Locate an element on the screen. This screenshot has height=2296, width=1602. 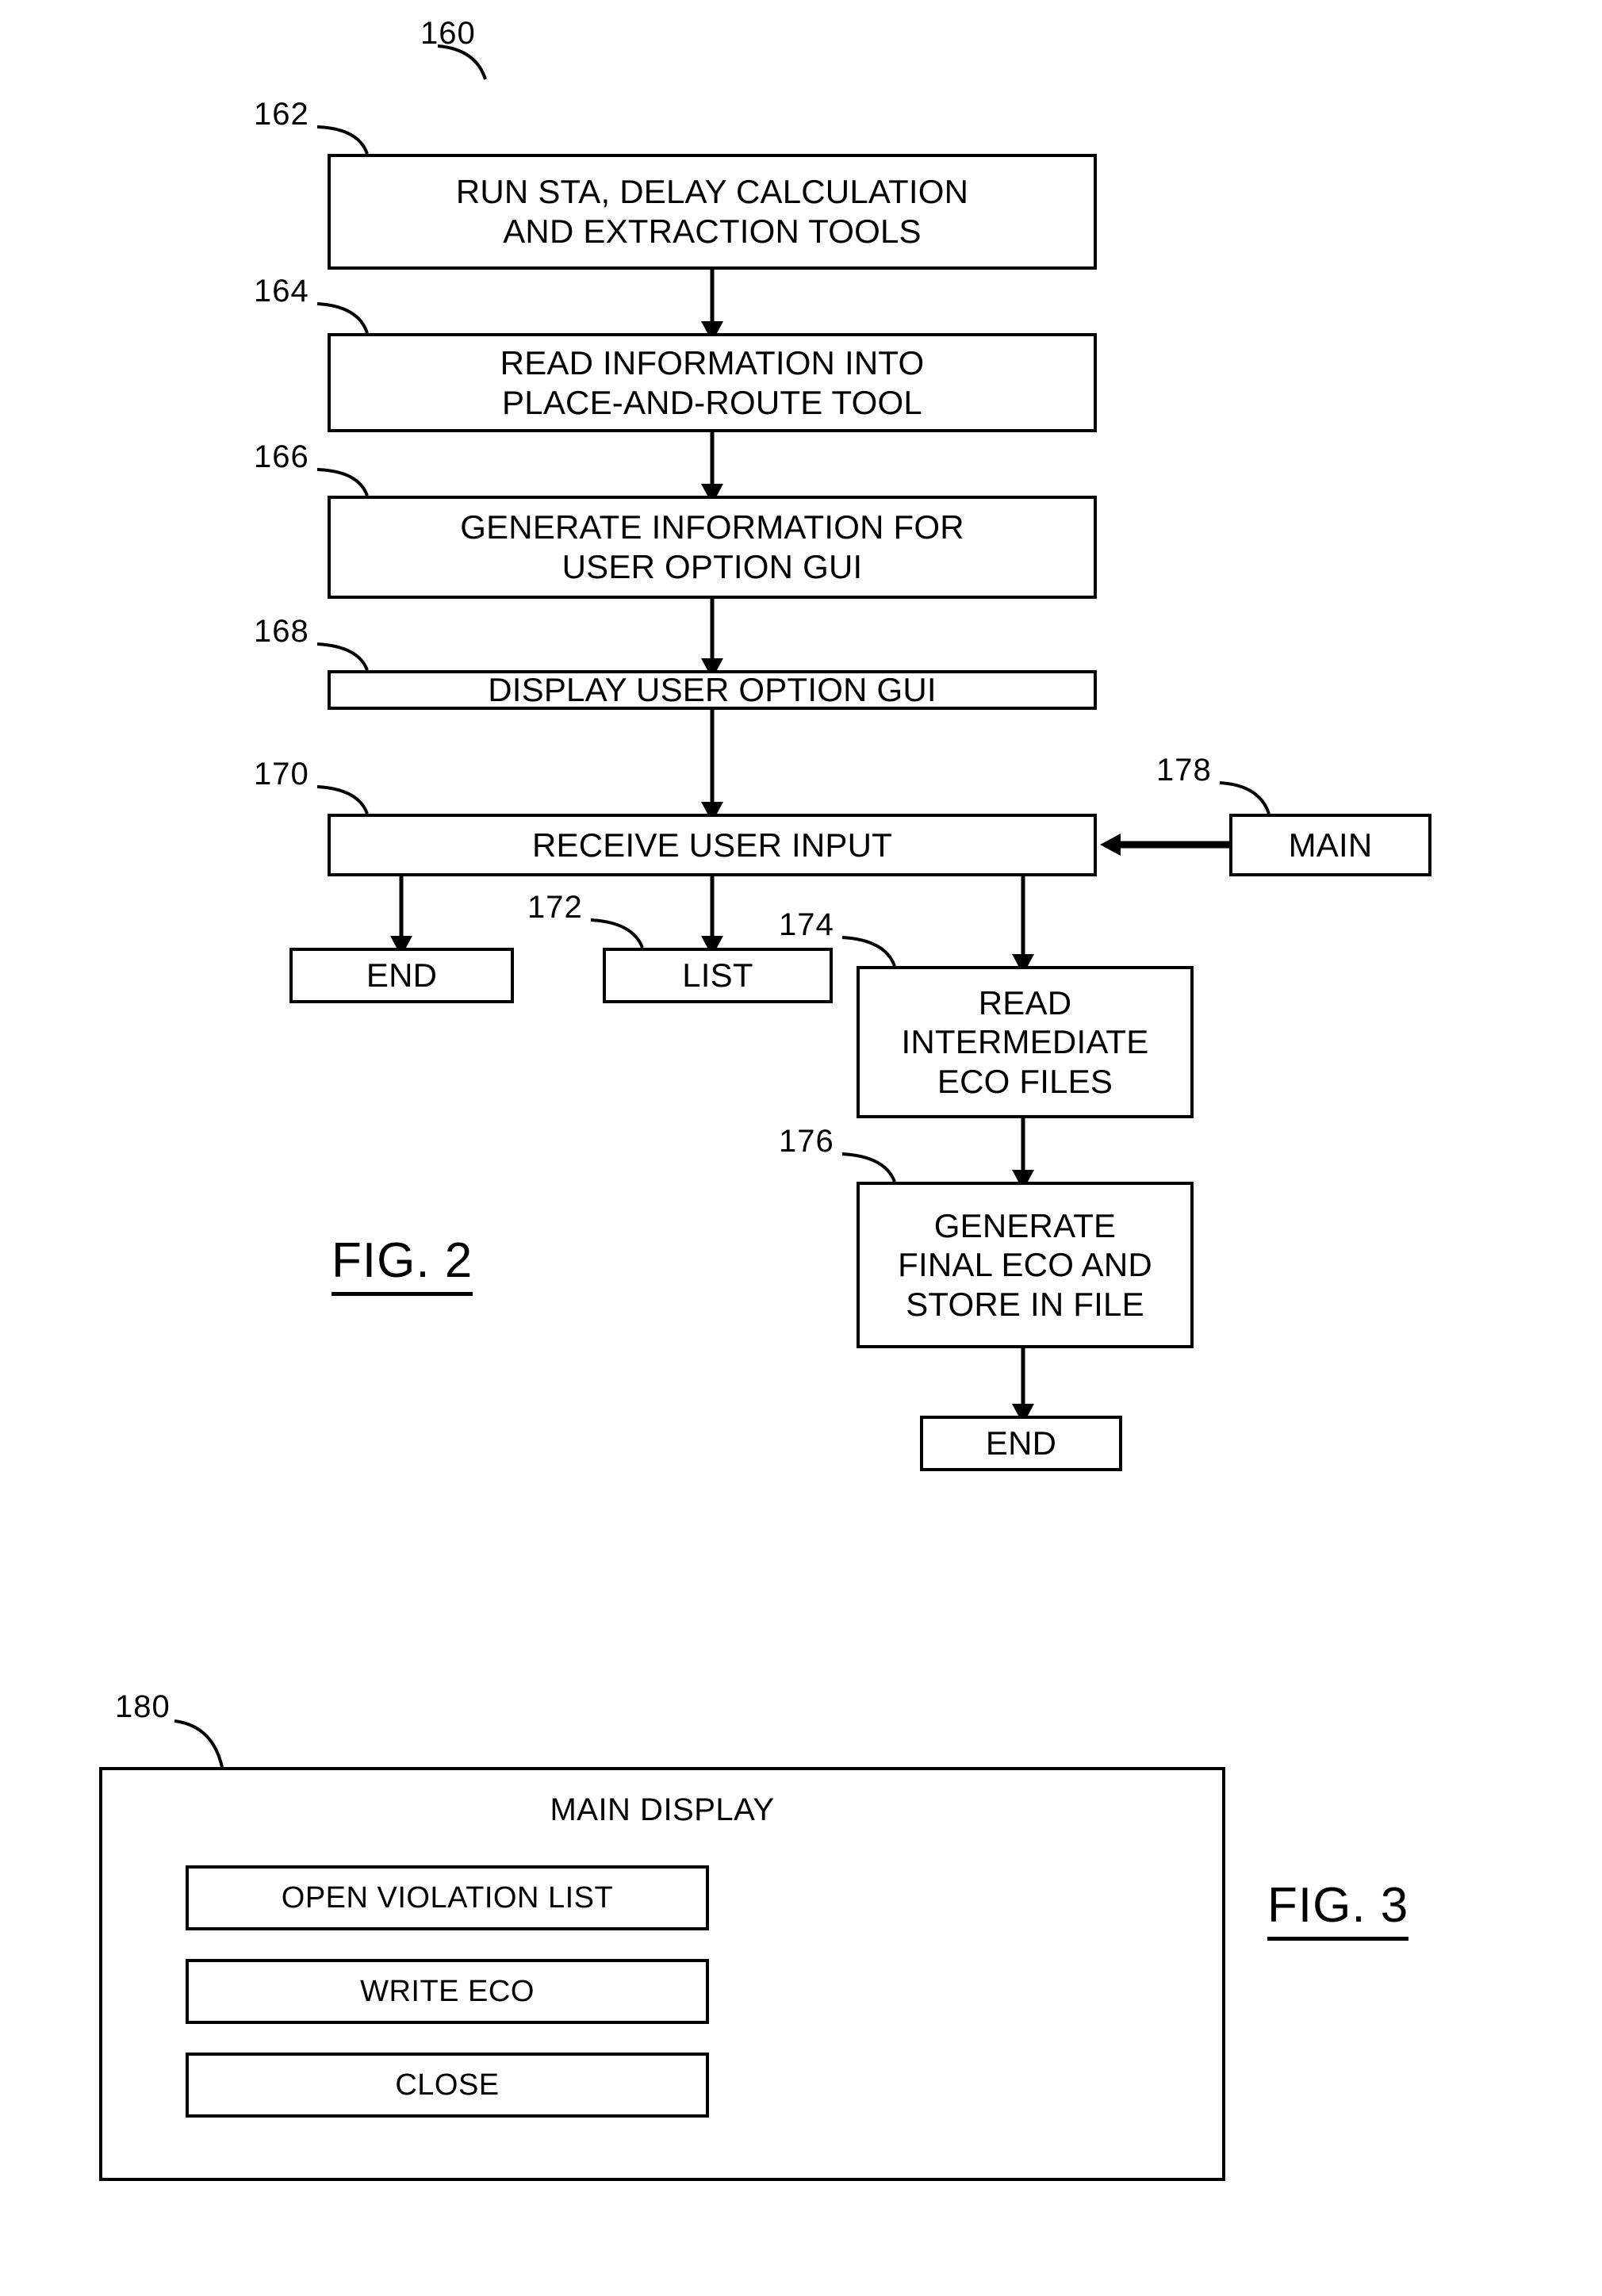
process-box-generate-final-eco: GENERATE FINAL ECO AND STORE IN FILE is located at coordinates (1025, 1265).